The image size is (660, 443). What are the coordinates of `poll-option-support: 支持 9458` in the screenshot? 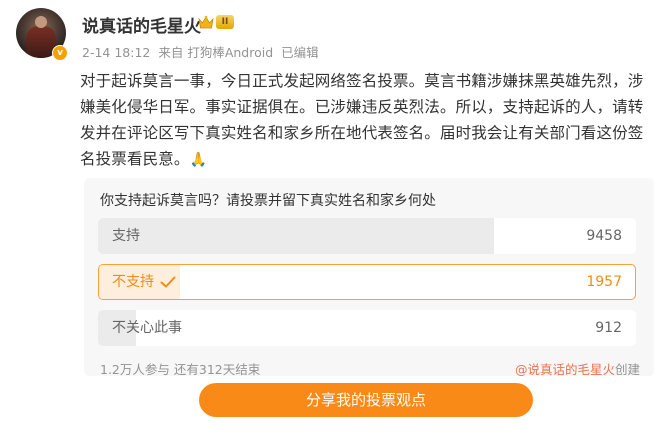 It's located at (367, 236).